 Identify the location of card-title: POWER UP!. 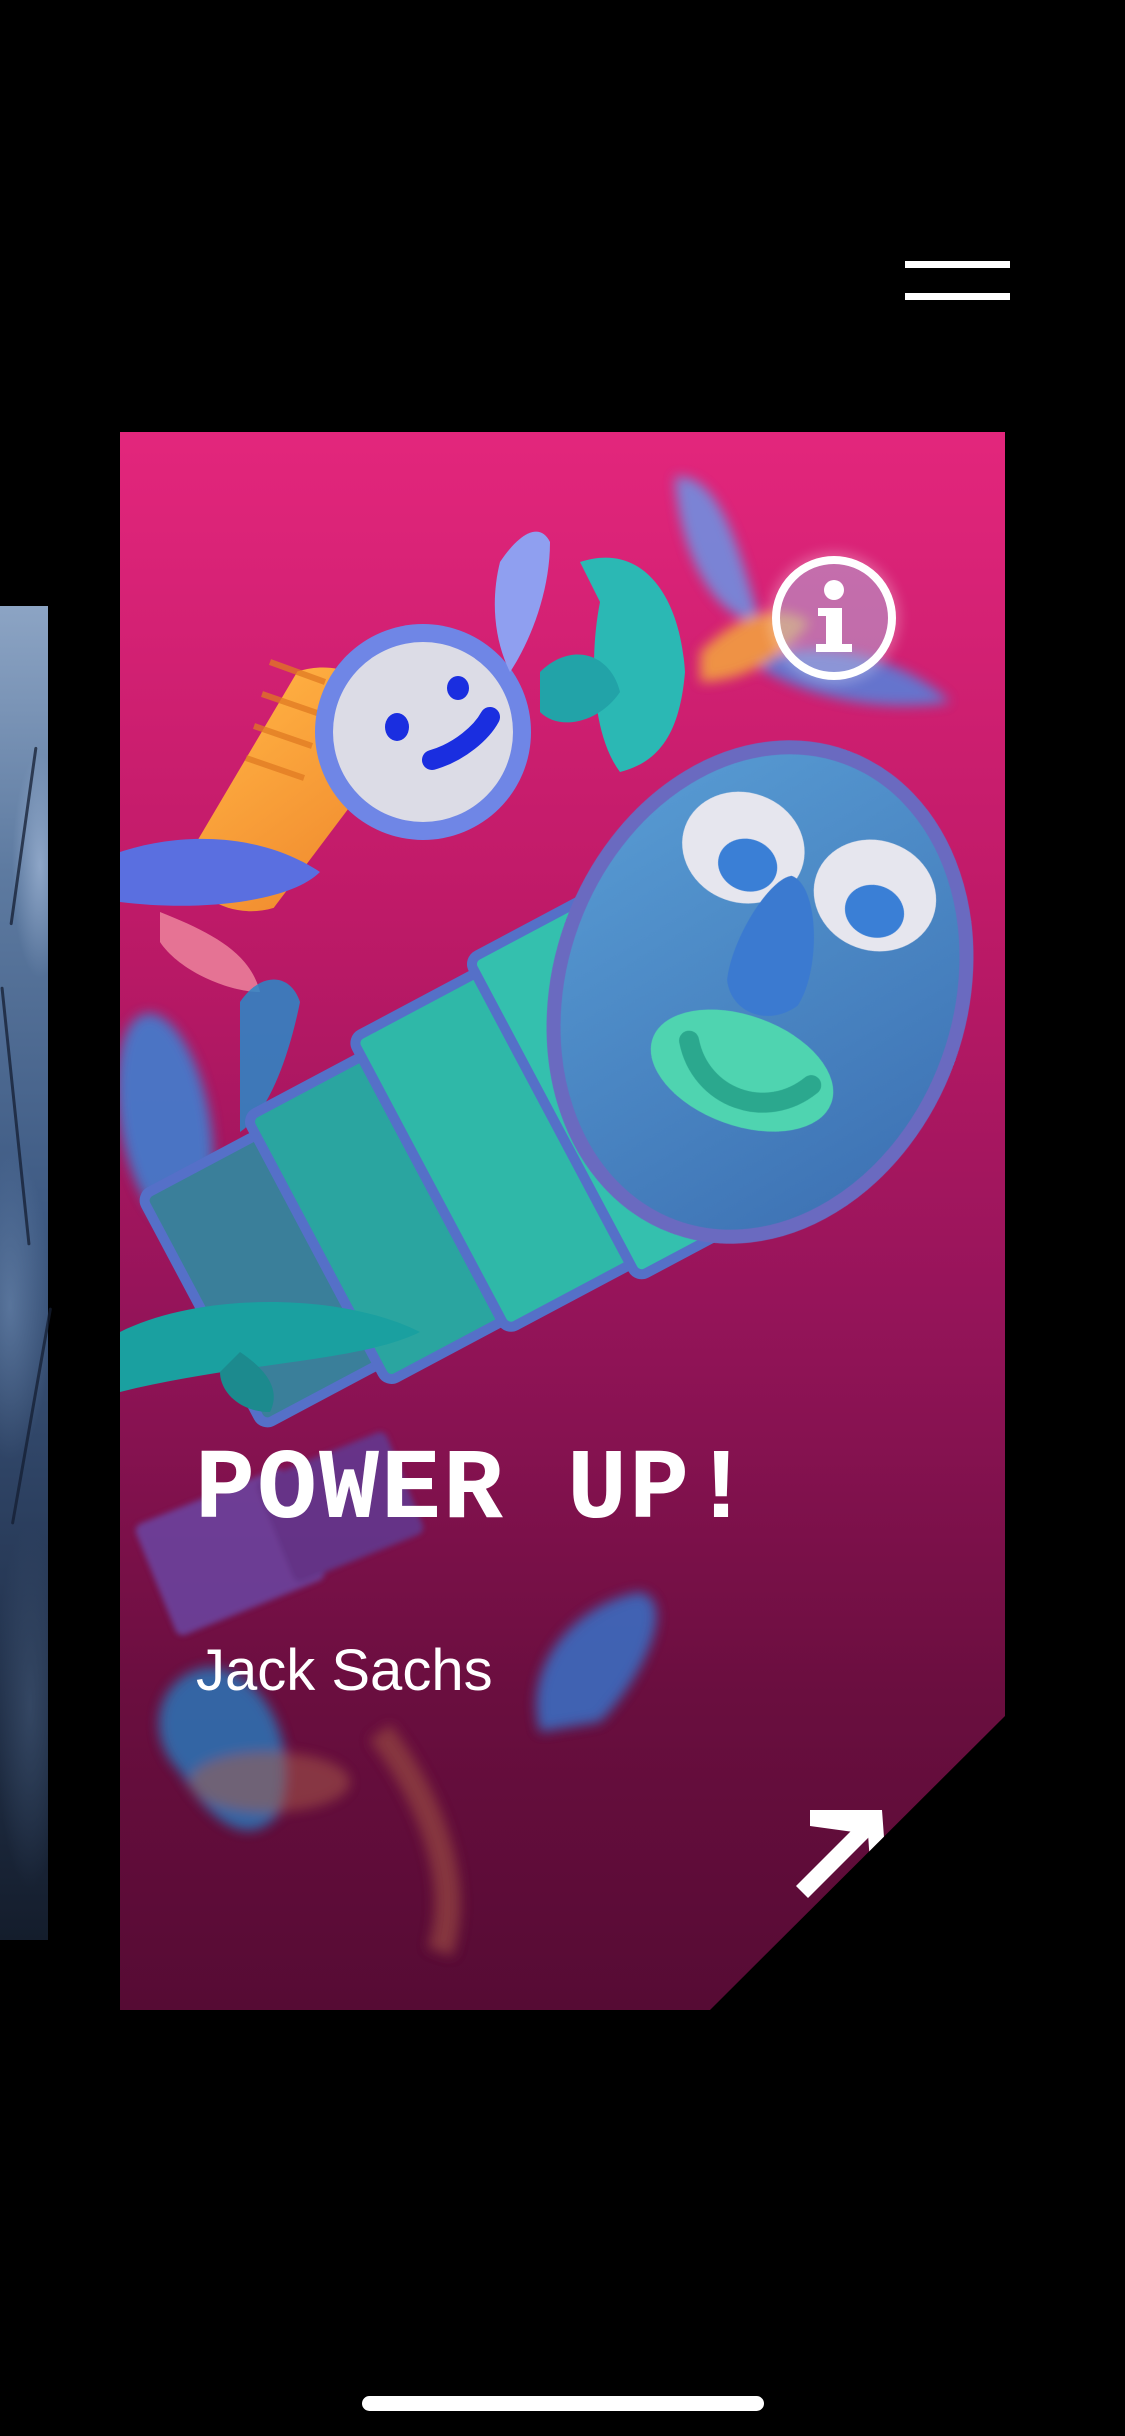
(474, 1491).